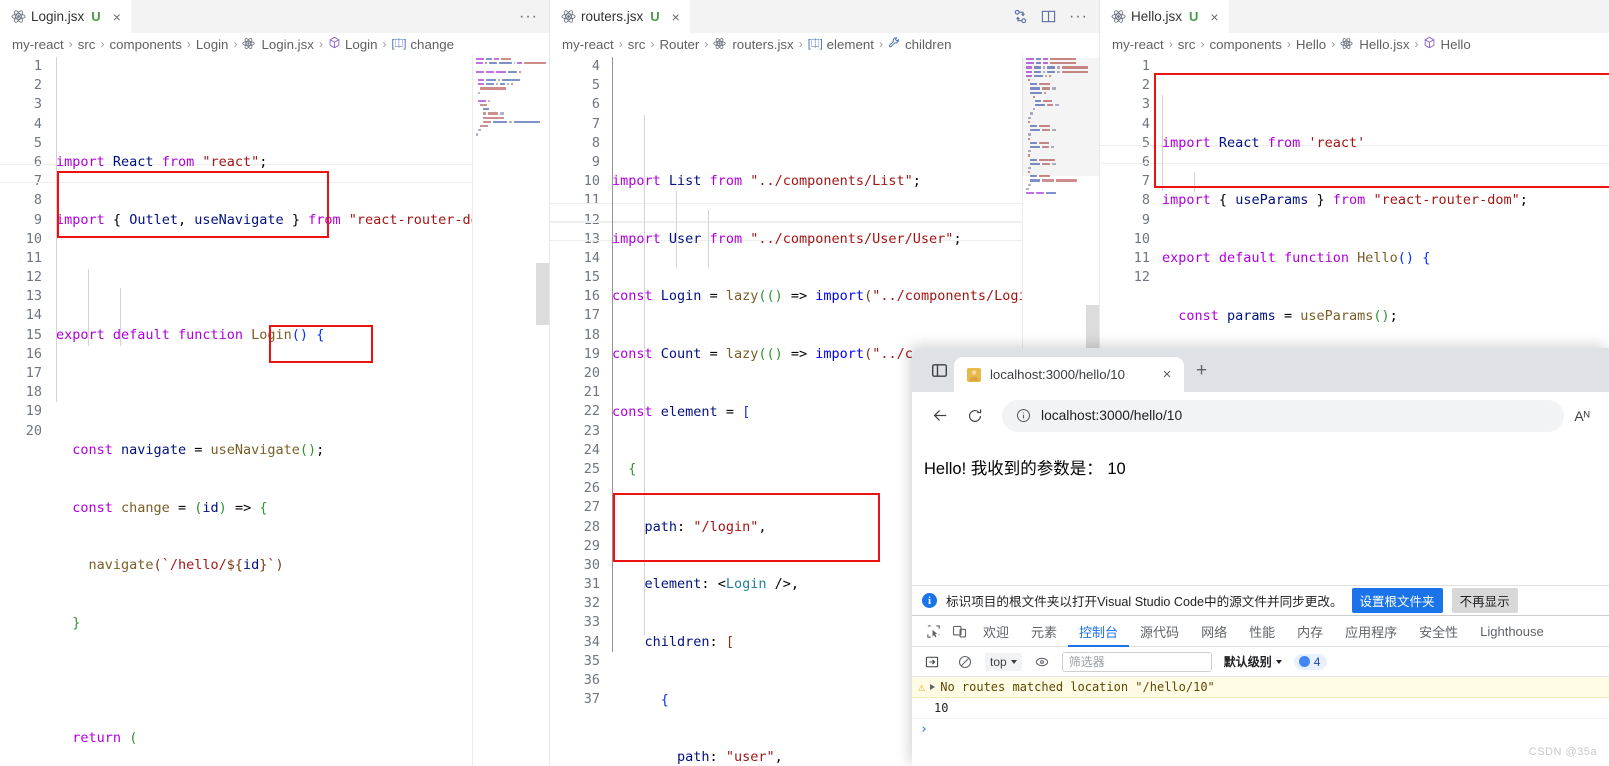 This screenshot has width=1609, height=766. I want to click on breadcrumb-item-file: routers.jsx, so click(753, 44).